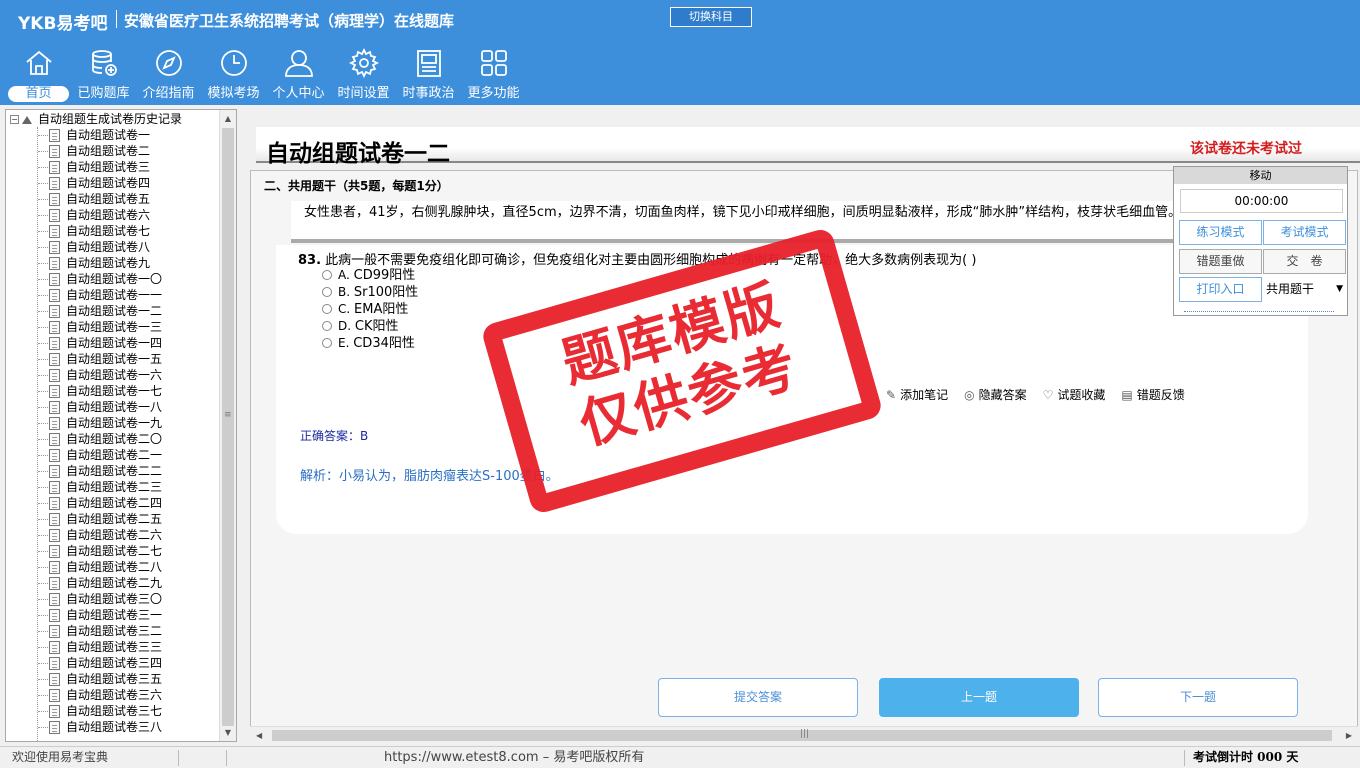 The width and height of the screenshot is (1360, 768). I want to click on tree-item: 自动组题试卷二, so click(115, 151).